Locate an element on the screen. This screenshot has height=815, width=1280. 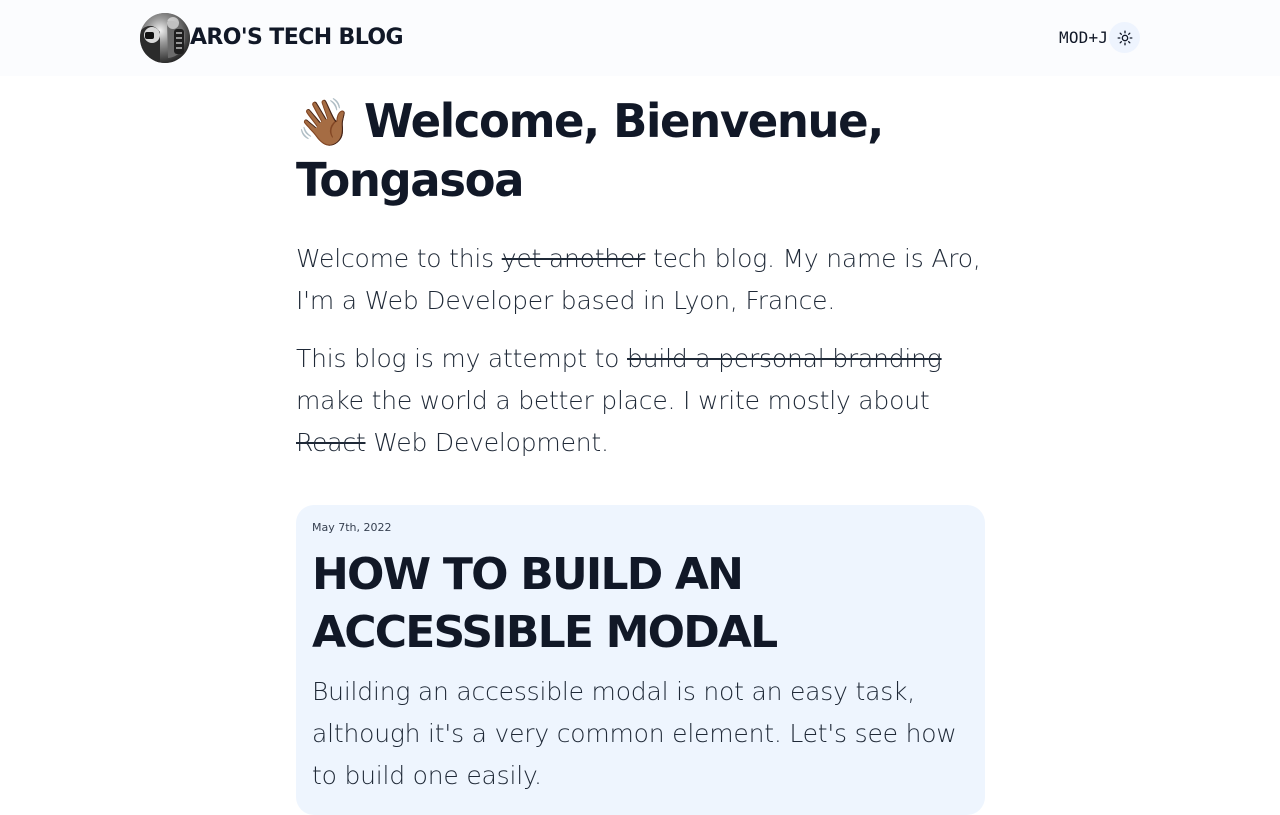
site-header: Aro's Tech blog MOD+J is located at coordinates (640, 38).